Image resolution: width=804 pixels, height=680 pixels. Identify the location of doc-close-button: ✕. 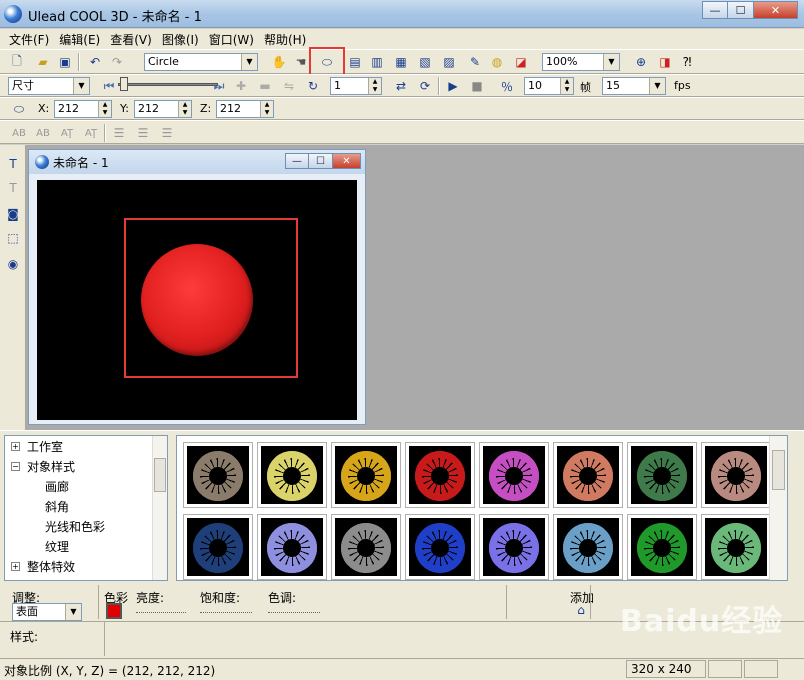
(347, 161).